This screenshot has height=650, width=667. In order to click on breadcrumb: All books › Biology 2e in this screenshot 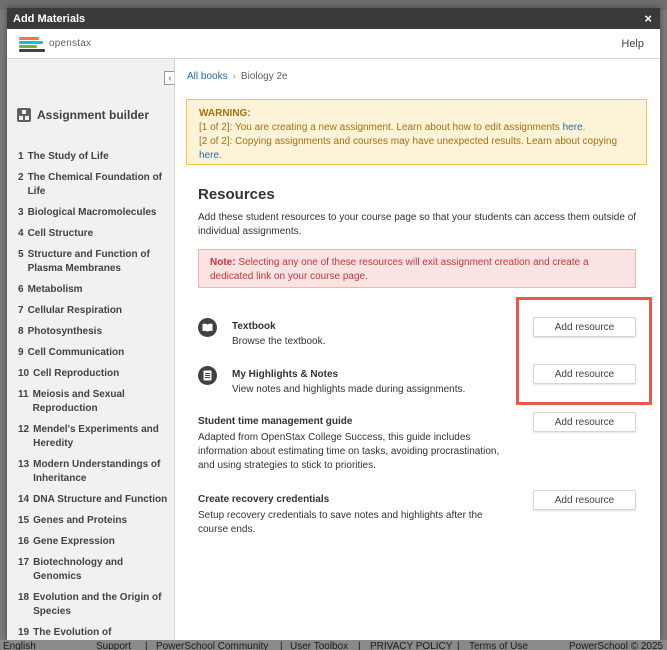, I will do `click(237, 76)`.